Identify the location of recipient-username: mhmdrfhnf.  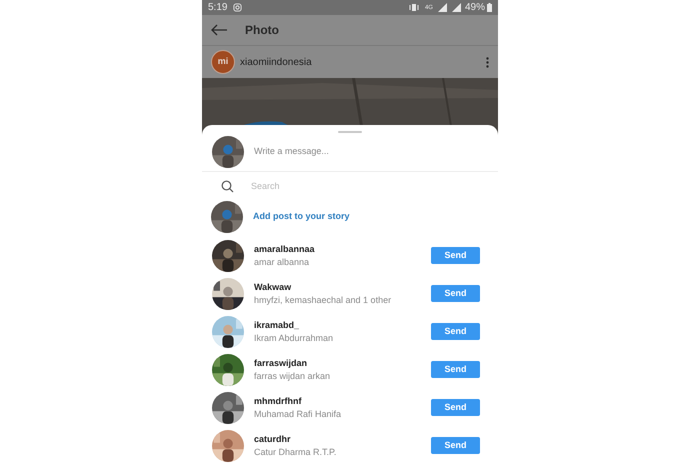
(278, 401).